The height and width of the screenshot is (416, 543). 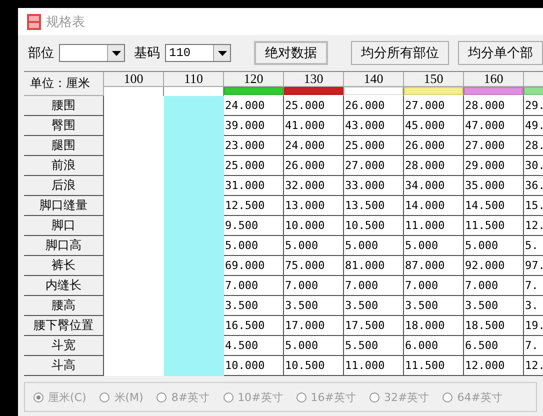 I want to click on row-header: 腰围, so click(x=64, y=106).